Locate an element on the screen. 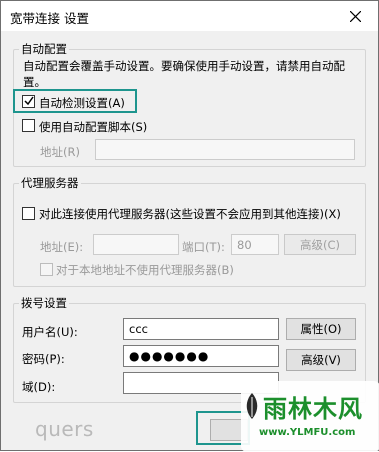  use-script-label: 使用自动配置脚本(S) is located at coordinates (93, 127).